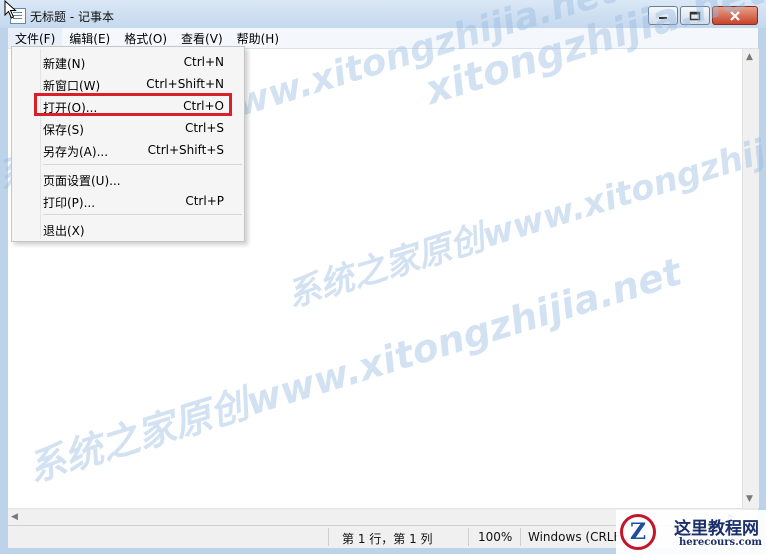  I want to click on menu-item-new: 新建(N) Ctrl+N, so click(128, 62).